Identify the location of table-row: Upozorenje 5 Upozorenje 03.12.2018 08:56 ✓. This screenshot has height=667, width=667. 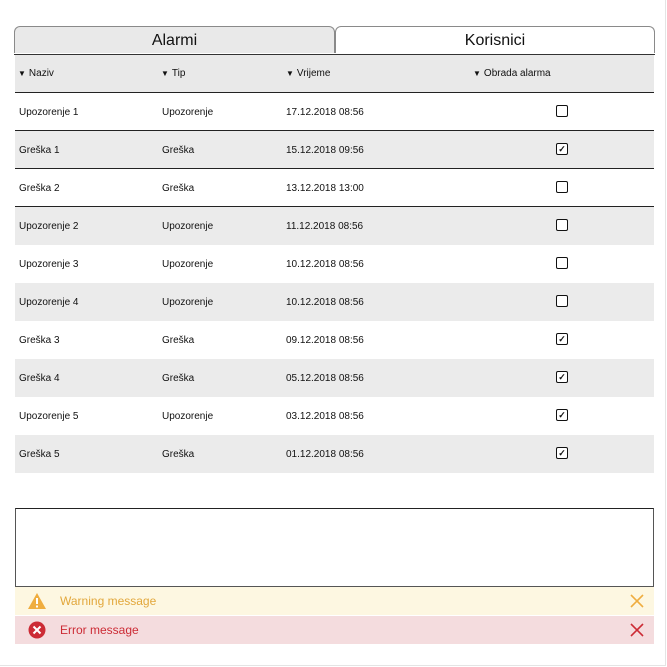
(334, 416).